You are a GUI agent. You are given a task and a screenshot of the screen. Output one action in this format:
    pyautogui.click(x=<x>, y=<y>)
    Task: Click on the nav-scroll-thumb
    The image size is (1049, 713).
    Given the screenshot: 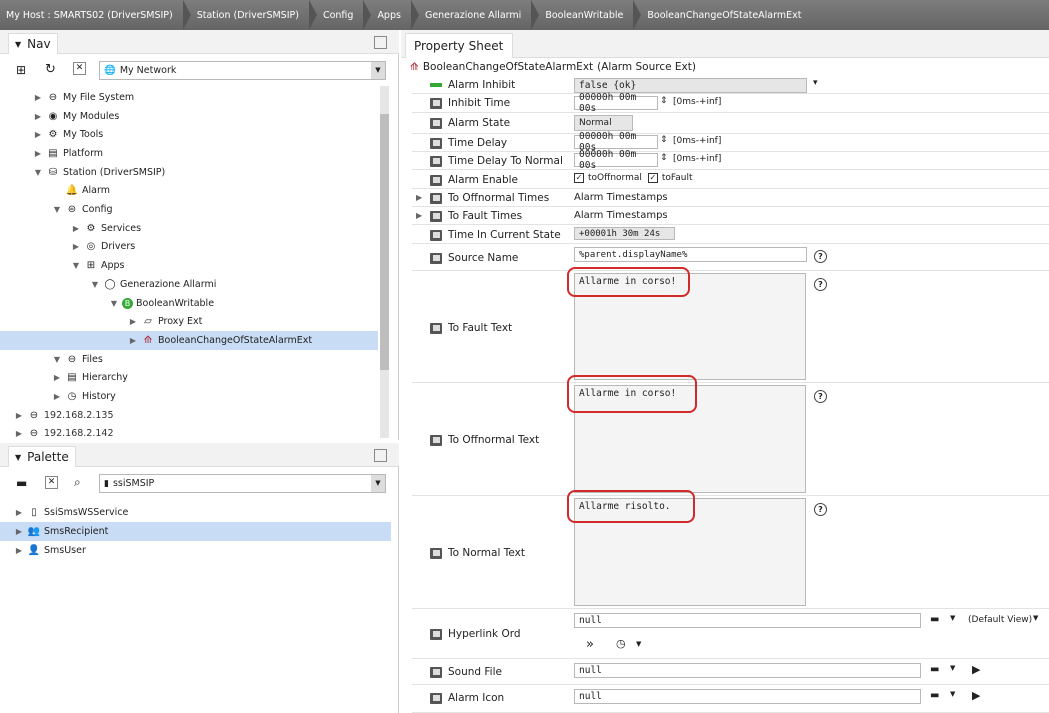 What is the action you would take?
    pyautogui.click(x=384, y=242)
    